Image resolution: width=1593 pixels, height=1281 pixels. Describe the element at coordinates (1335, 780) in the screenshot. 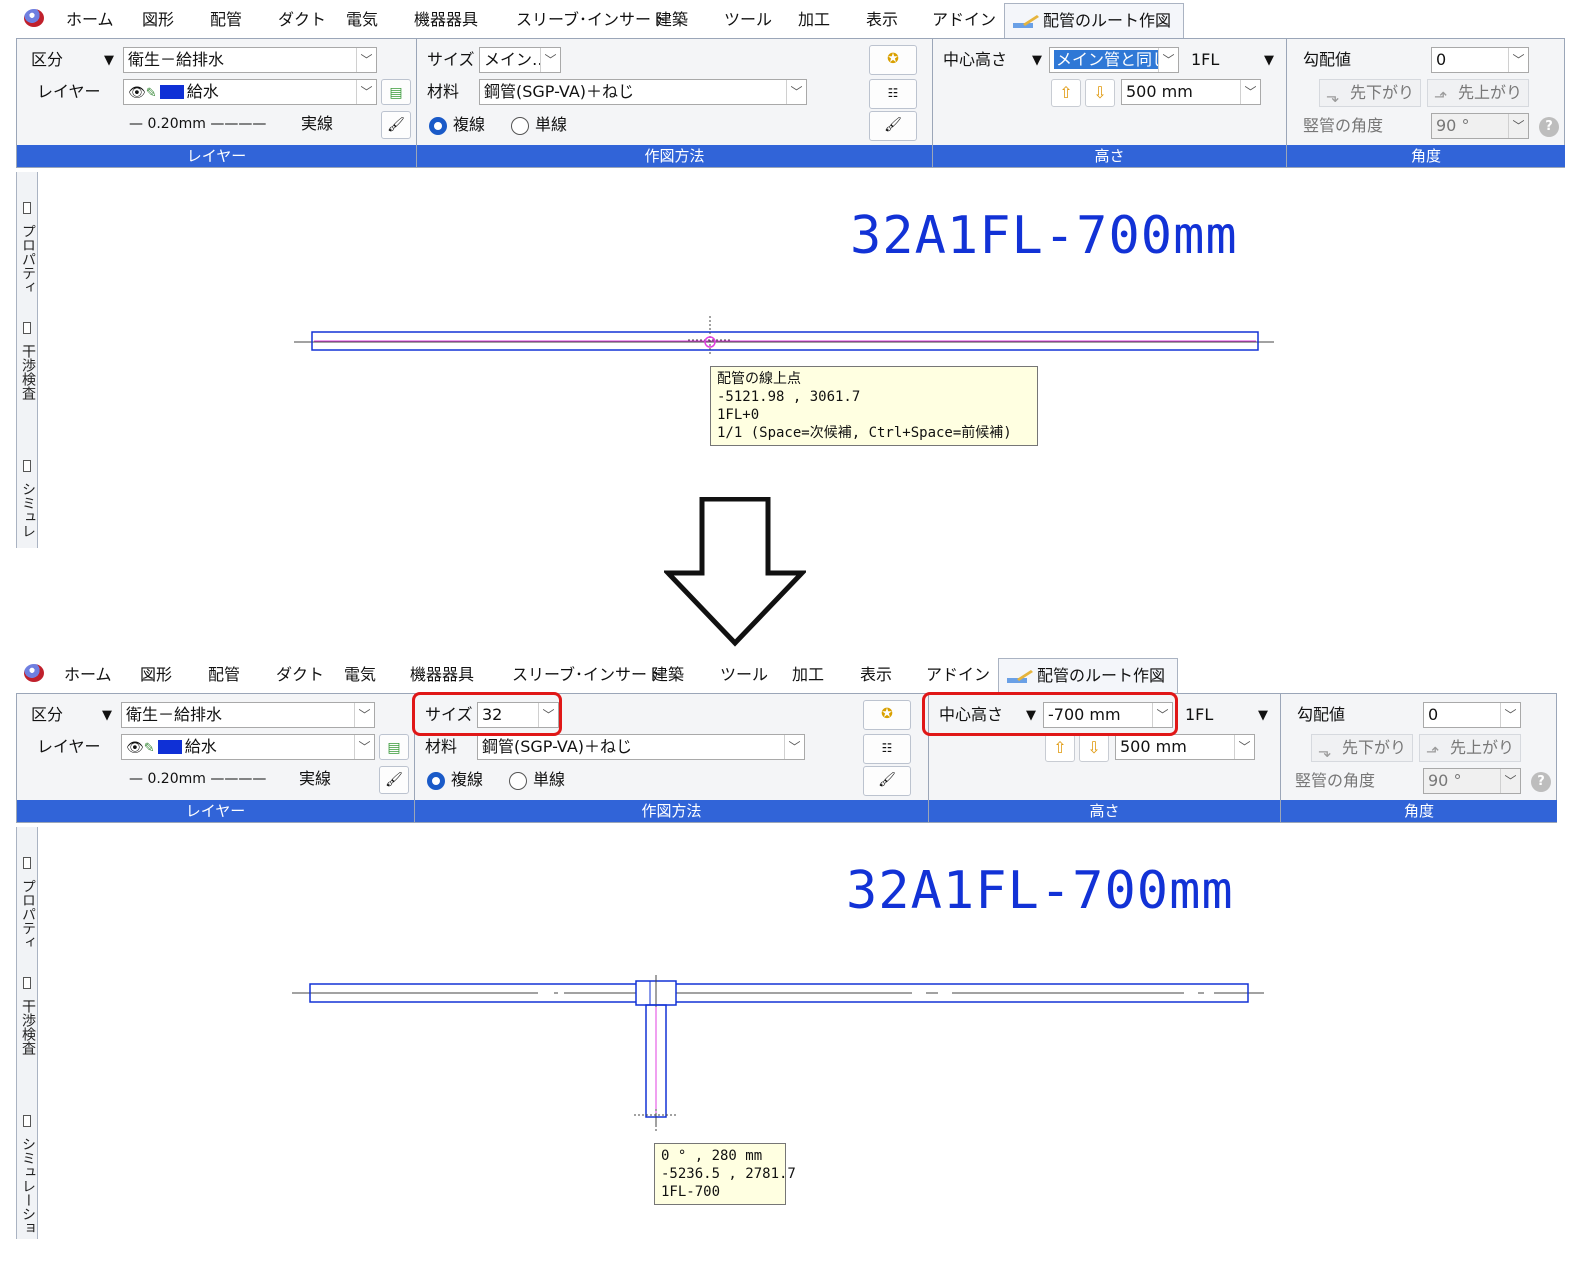

I see `vertical-angle-label: 竪管の角度` at that location.